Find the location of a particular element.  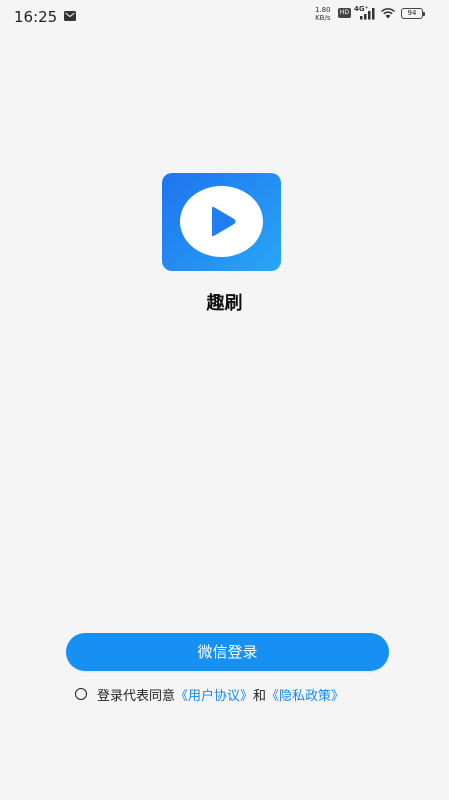

privacy-policy-link: 《隐私政策》 is located at coordinates (305, 694).